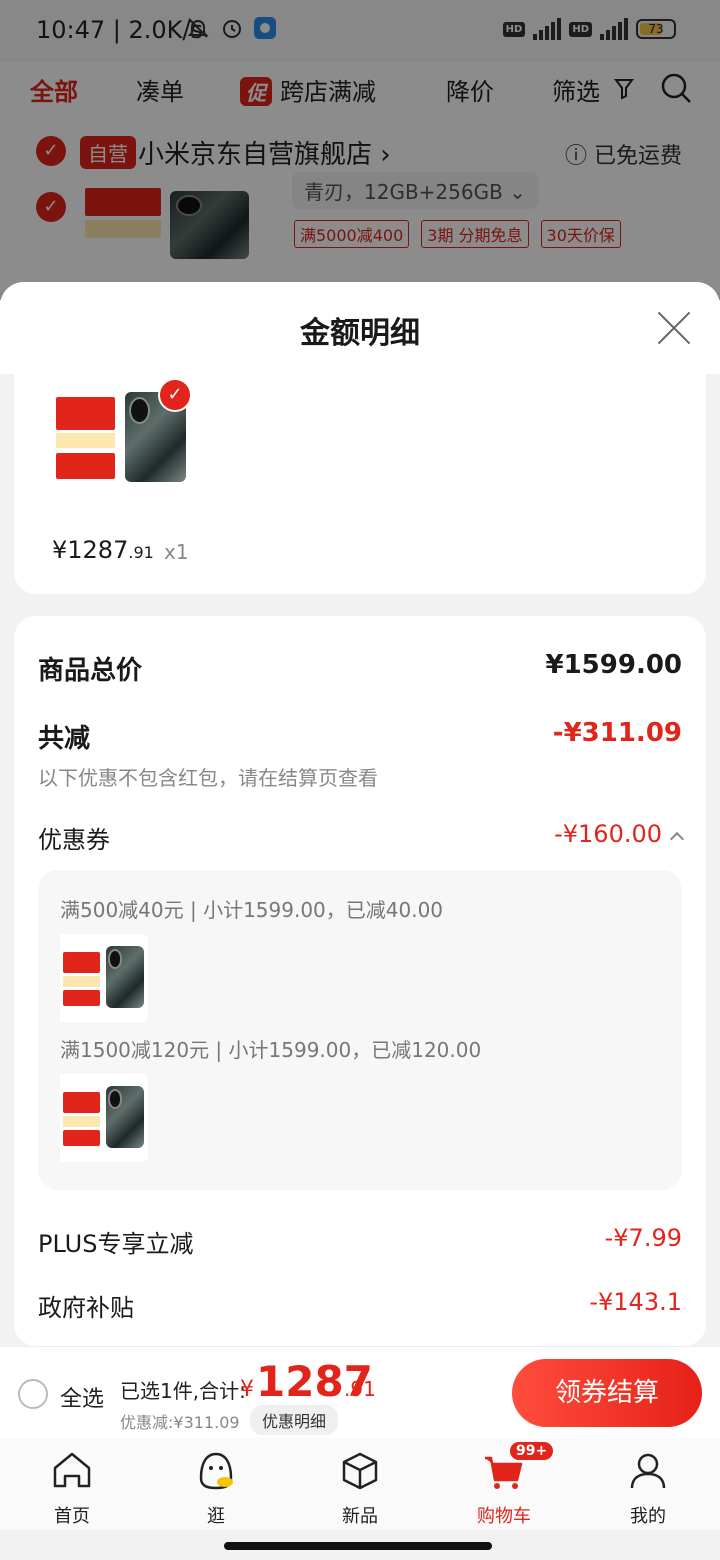 This screenshot has height=1560, width=720. I want to click on plus-label: PLUS专享立减, so click(116, 1244).